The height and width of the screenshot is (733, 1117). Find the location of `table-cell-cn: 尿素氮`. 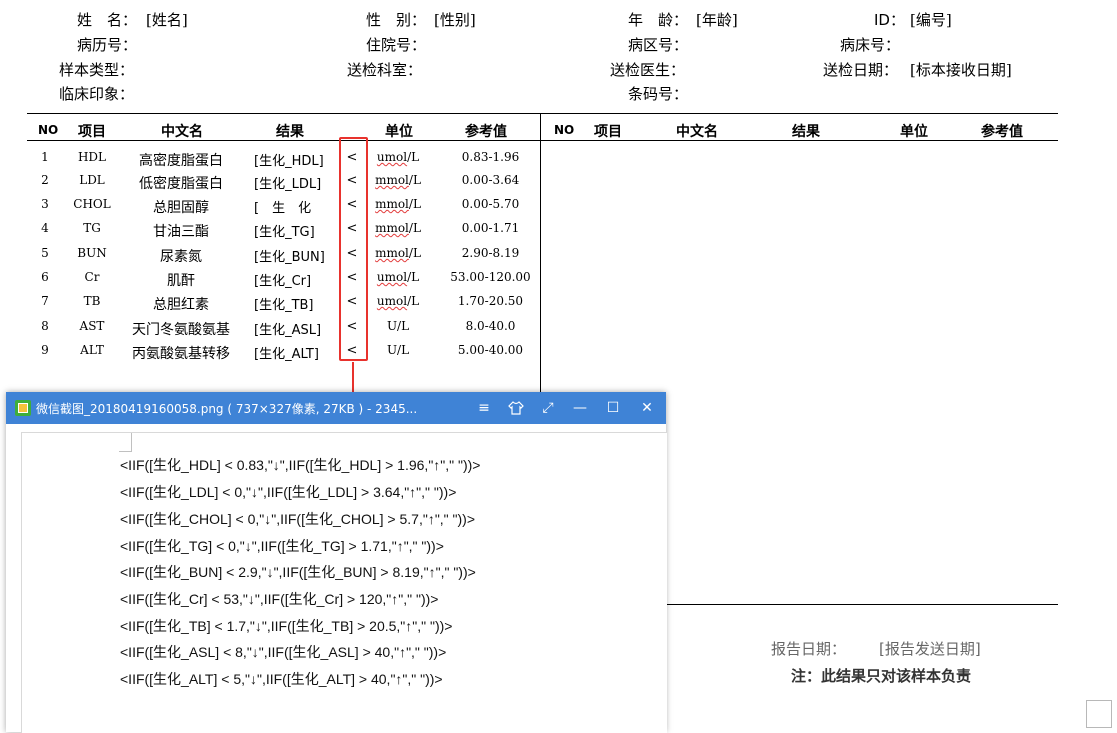

table-cell-cn: 尿素氮 is located at coordinates (181, 257).